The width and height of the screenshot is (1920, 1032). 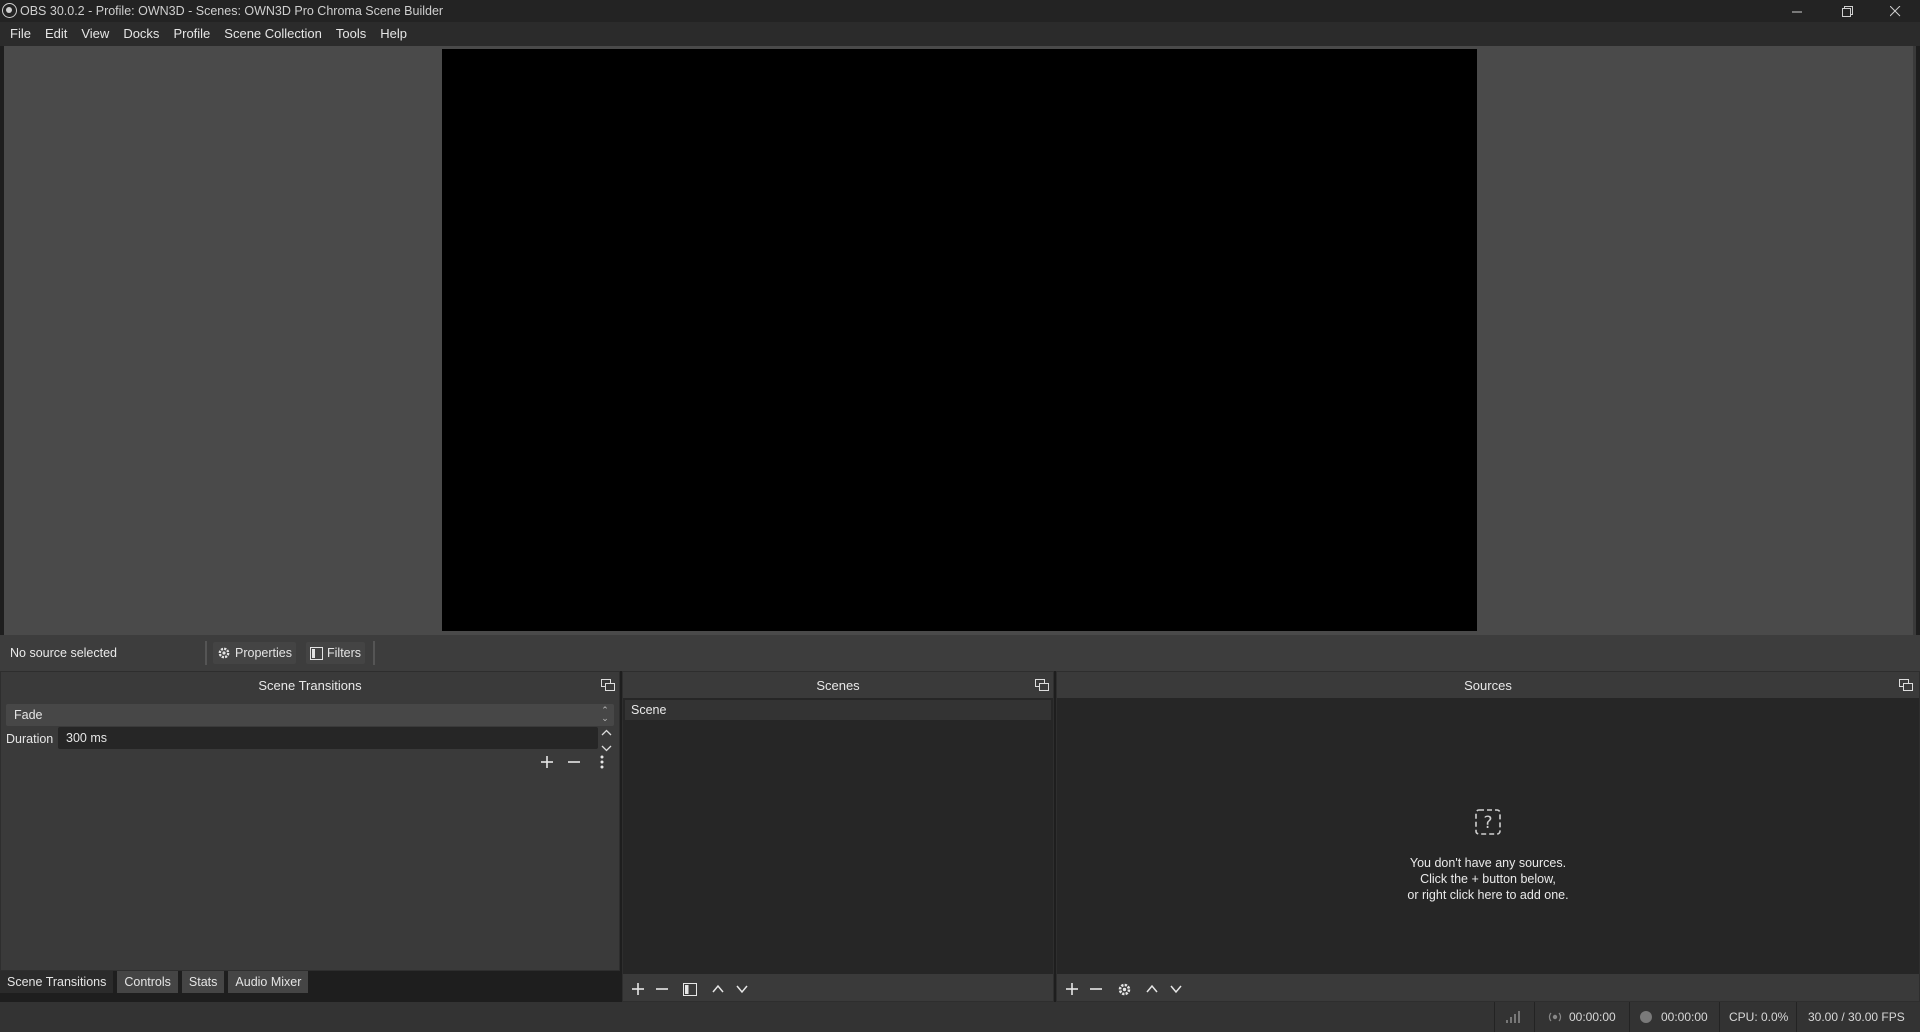 I want to click on no-source-label: No source selected, so click(x=64, y=653).